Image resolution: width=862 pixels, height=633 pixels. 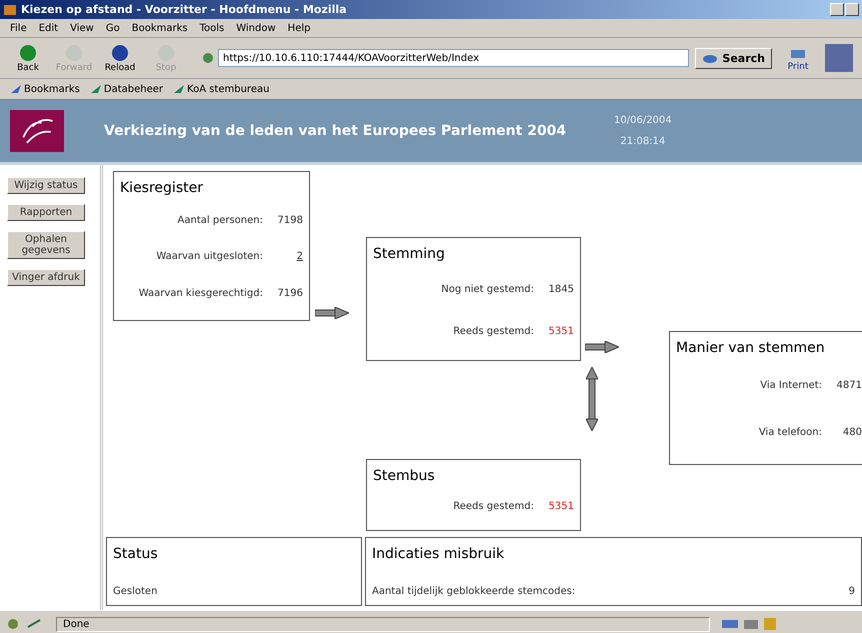 I want to click on count-value: 1845, so click(x=561, y=289).